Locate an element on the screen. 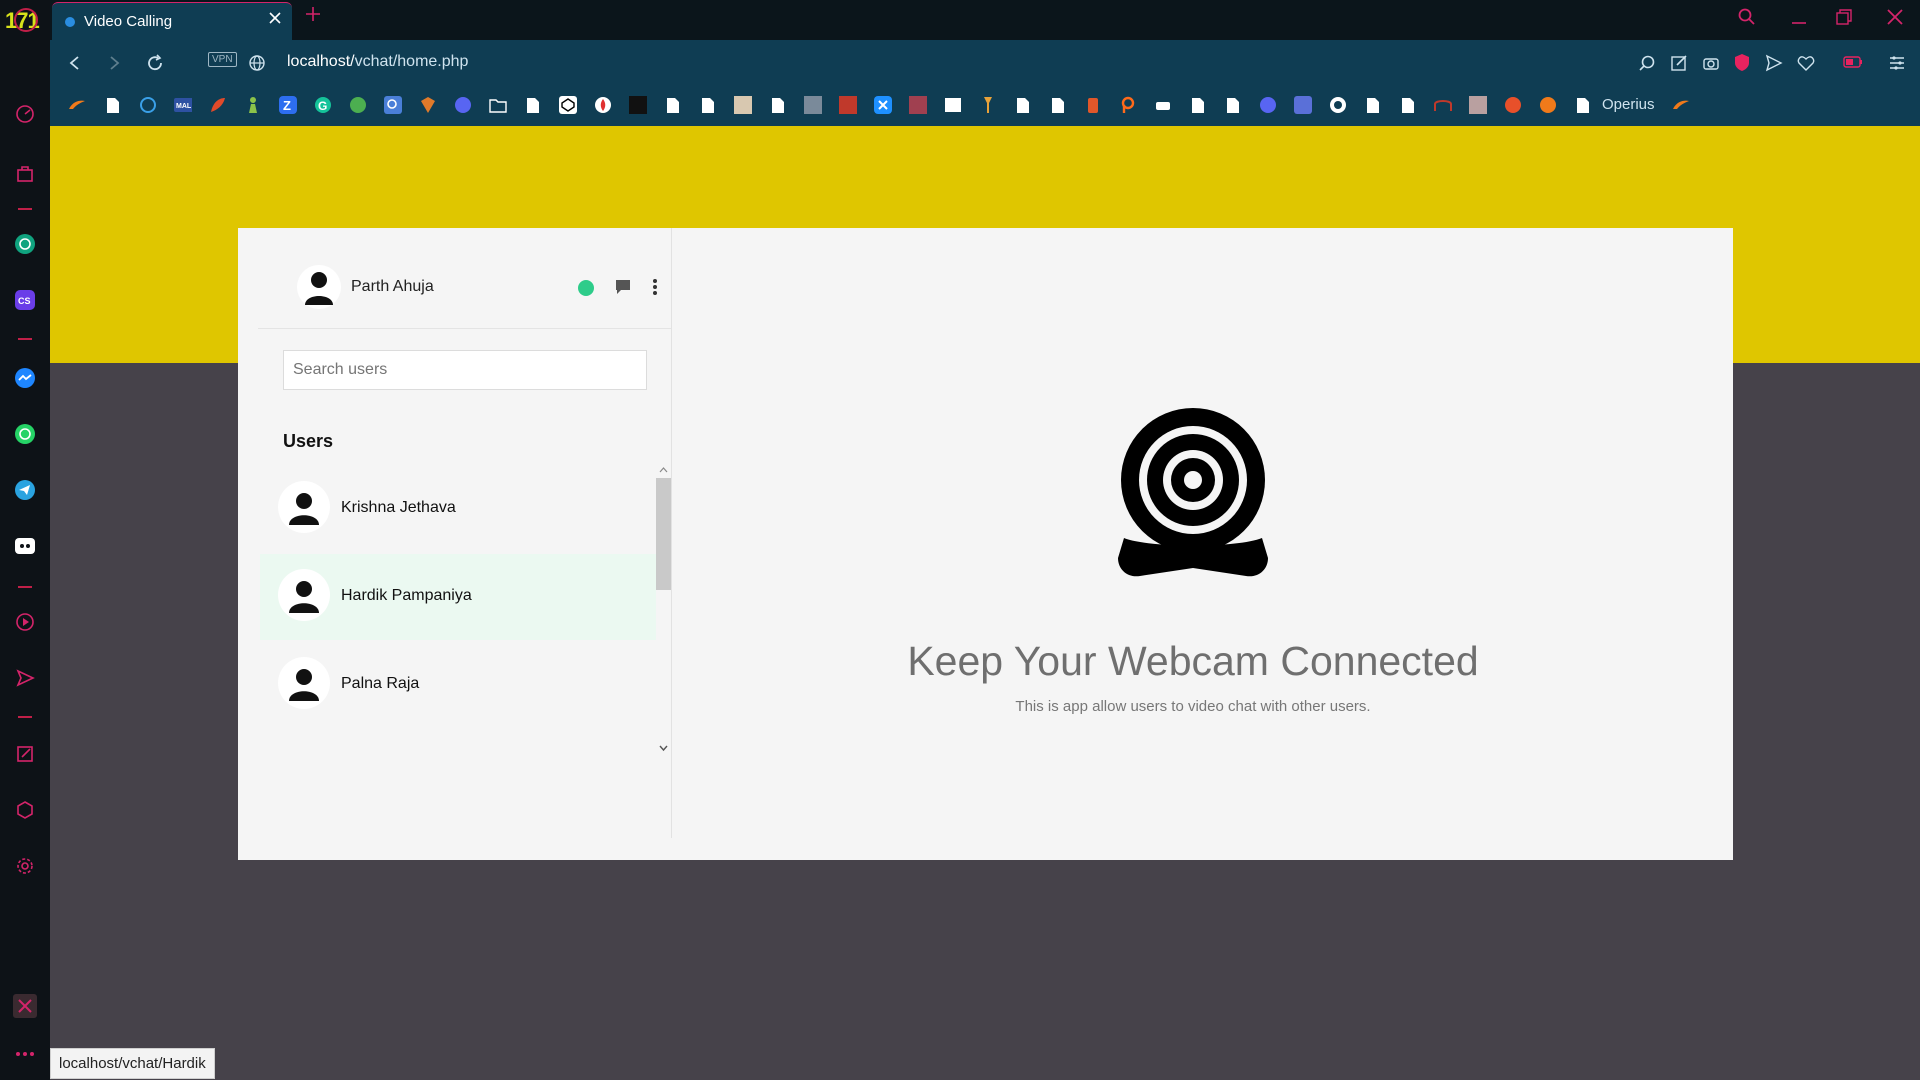 The width and height of the screenshot is (1920, 1080). bookmark-github-icon is located at coordinates (1338, 105).